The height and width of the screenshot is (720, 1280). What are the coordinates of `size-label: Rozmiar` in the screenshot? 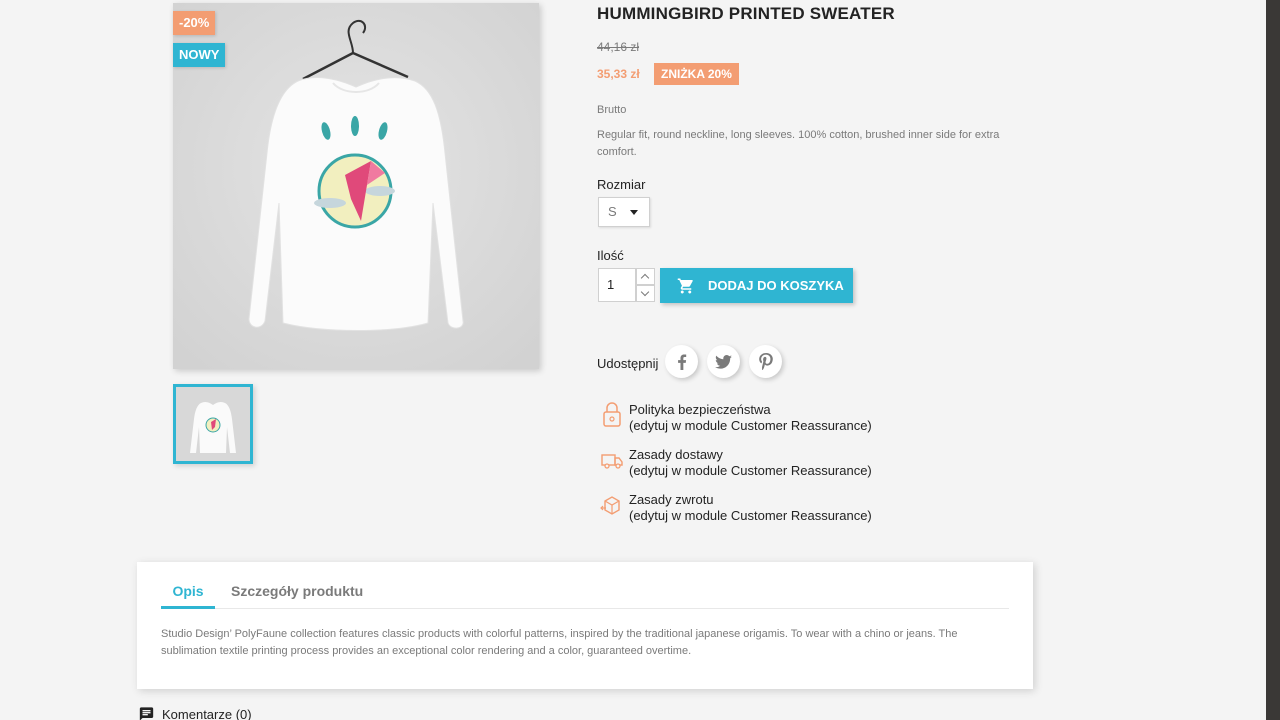 It's located at (621, 184).